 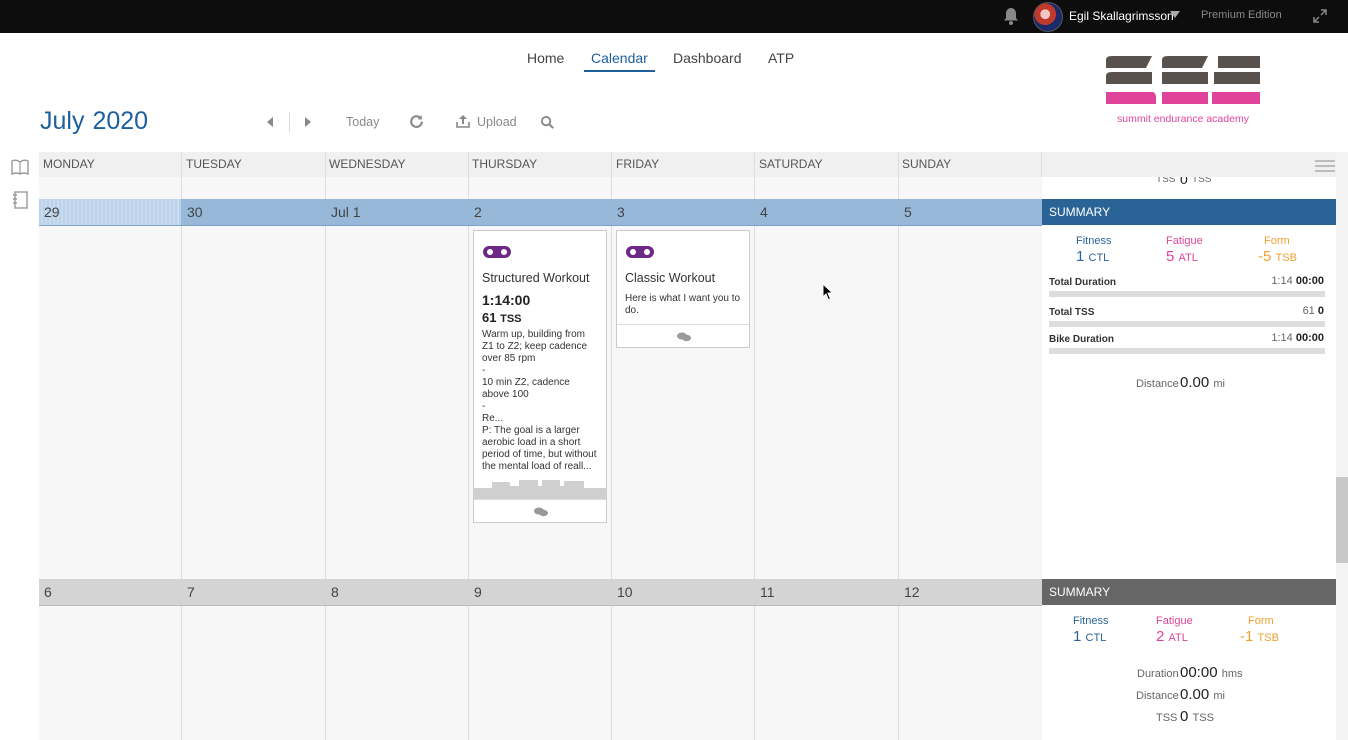 What do you see at coordinates (1202, 181) in the screenshot?
I see `tss-unit: TSS` at bounding box center [1202, 181].